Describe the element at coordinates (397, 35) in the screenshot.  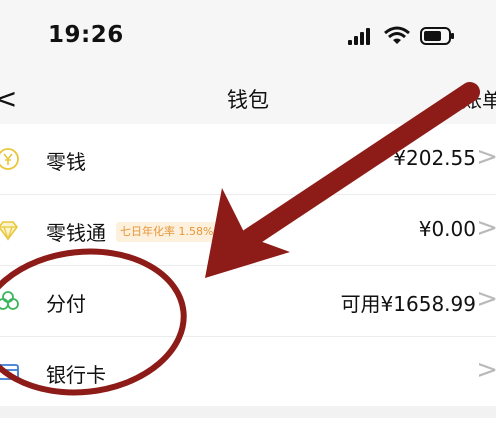
I see `wifi-icon` at that location.